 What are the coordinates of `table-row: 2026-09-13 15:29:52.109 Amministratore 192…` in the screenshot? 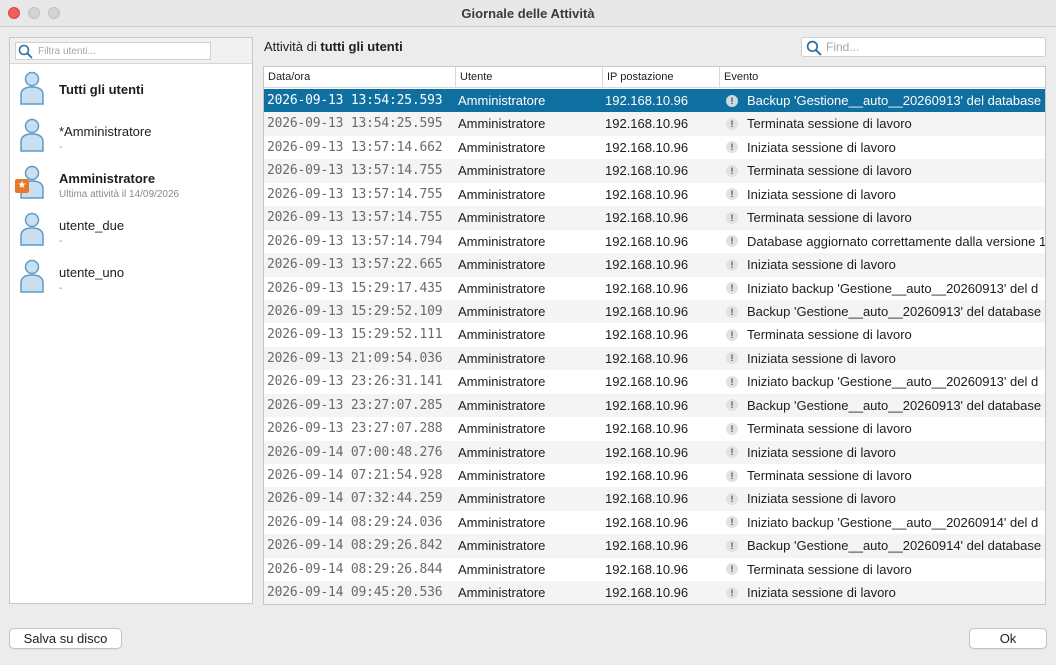 It's located at (654, 311).